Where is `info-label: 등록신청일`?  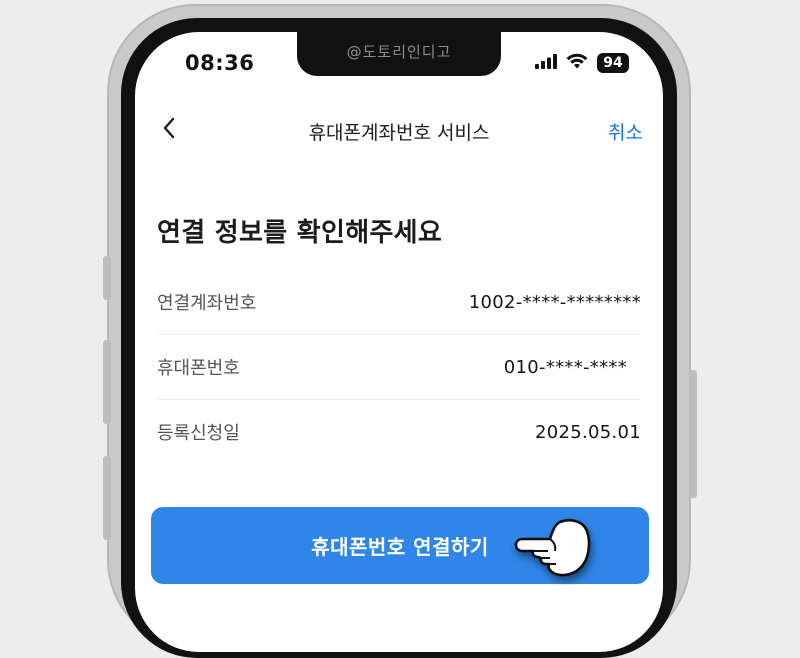
info-label: 등록신청일 is located at coordinates (198, 433).